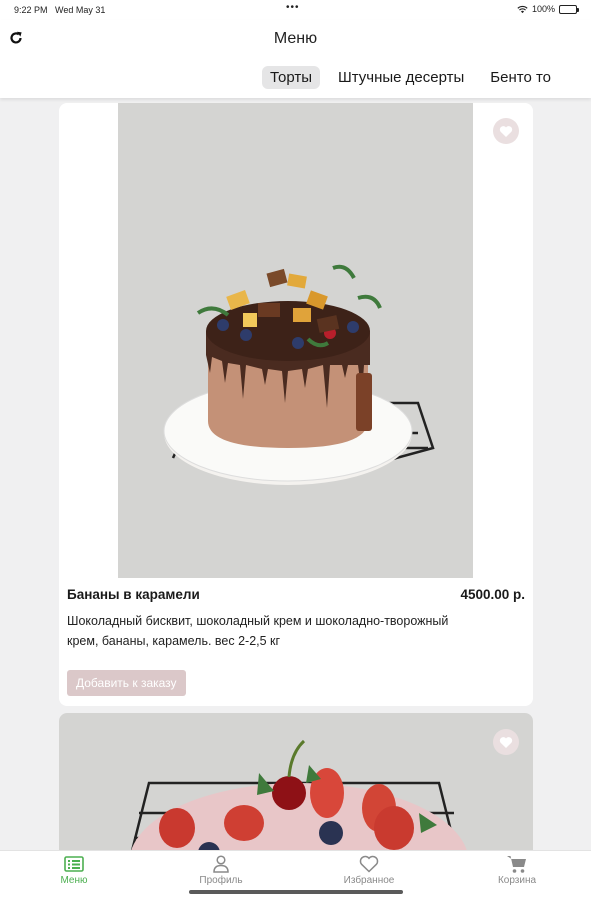  I want to click on menu-list-icon, so click(74, 864).